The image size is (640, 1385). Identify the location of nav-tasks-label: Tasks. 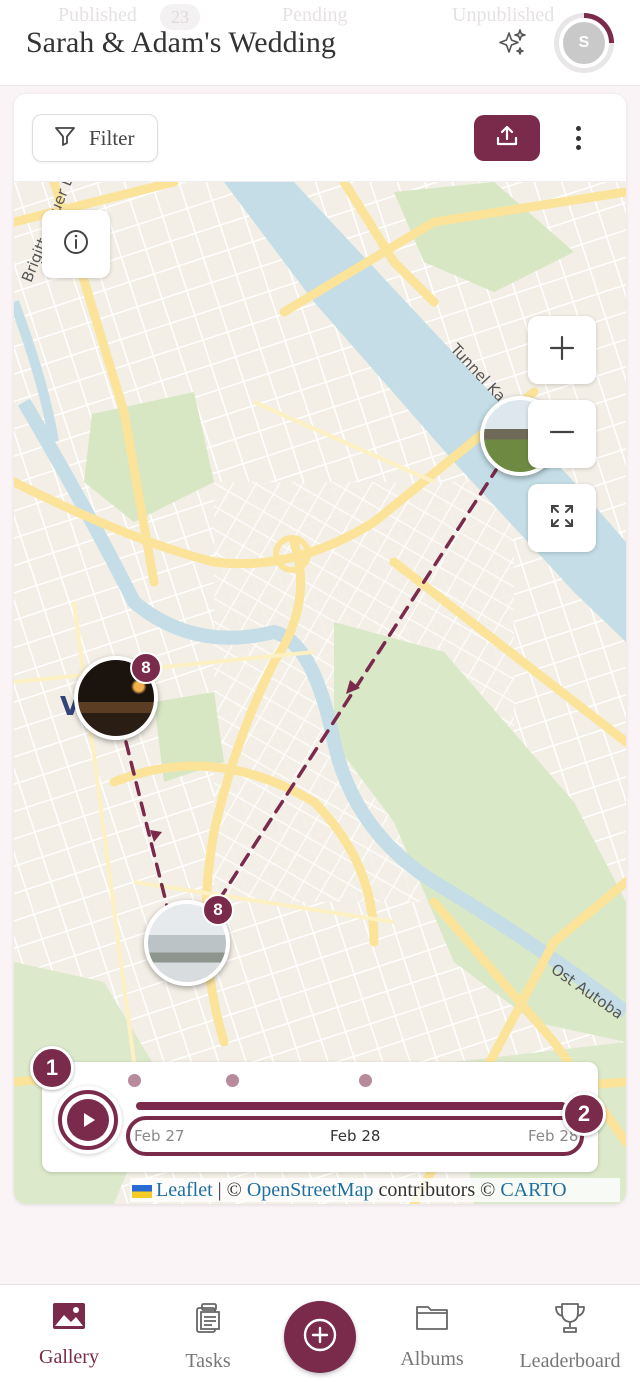
(208, 1361).